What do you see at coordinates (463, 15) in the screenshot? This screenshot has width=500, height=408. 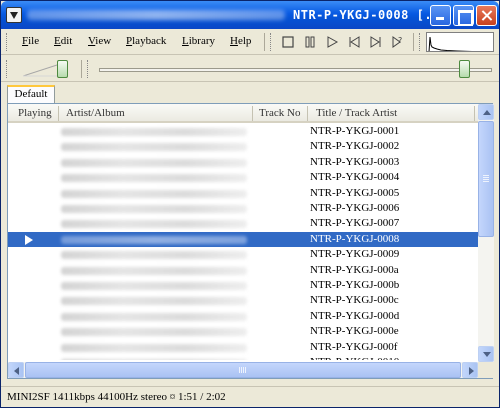 I see `maximize-button` at bounding box center [463, 15].